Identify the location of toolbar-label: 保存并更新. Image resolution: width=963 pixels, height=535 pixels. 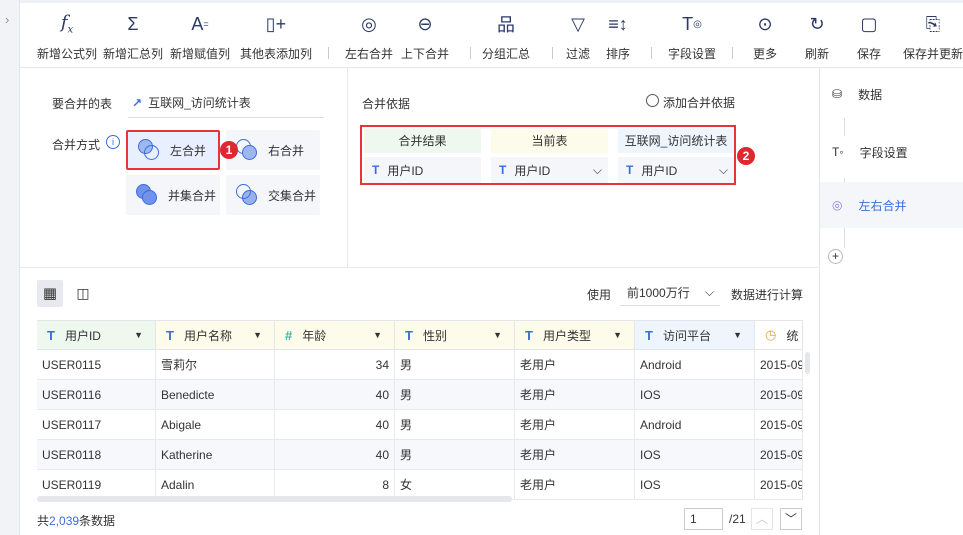
(932, 54).